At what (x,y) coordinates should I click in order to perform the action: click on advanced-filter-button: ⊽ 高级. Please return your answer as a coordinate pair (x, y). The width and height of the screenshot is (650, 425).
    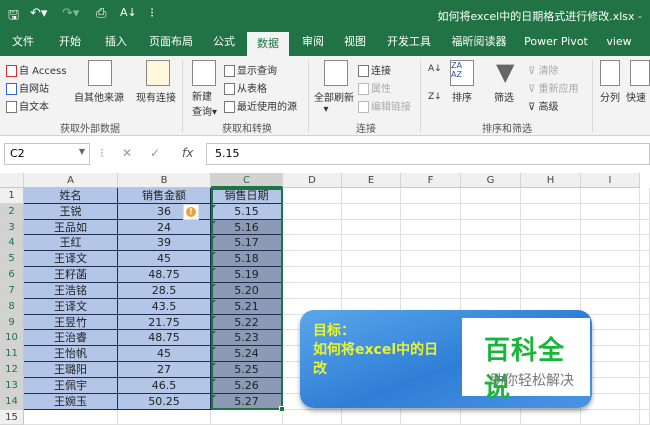
    Looking at the image, I should click on (543, 105).